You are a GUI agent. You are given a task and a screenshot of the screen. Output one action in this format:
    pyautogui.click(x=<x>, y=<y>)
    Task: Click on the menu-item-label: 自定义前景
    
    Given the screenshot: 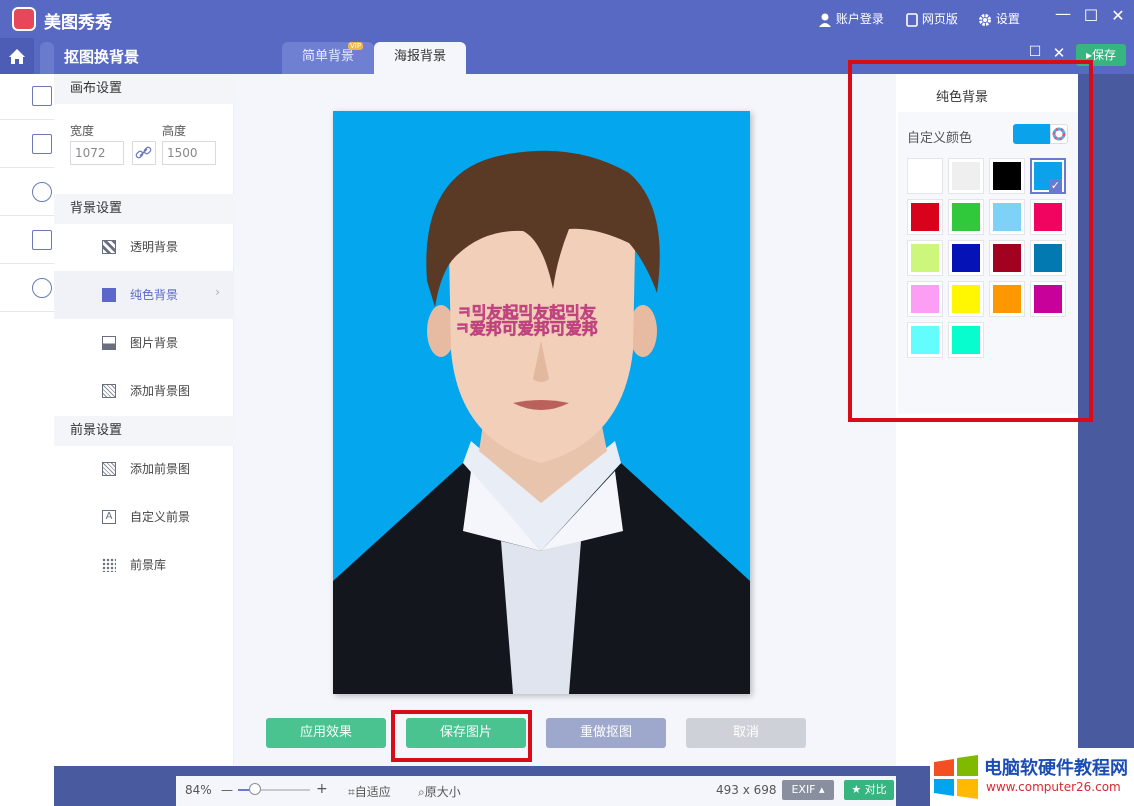 What is the action you would take?
    pyautogui.click(x=160, y=517)
    